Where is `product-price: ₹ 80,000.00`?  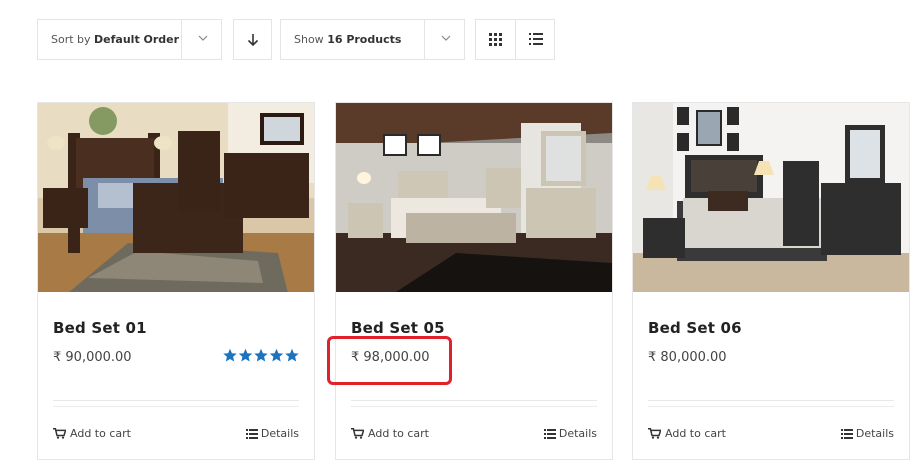
product-price: ₹ 80,000.00 is located at coordinates (687, 357).